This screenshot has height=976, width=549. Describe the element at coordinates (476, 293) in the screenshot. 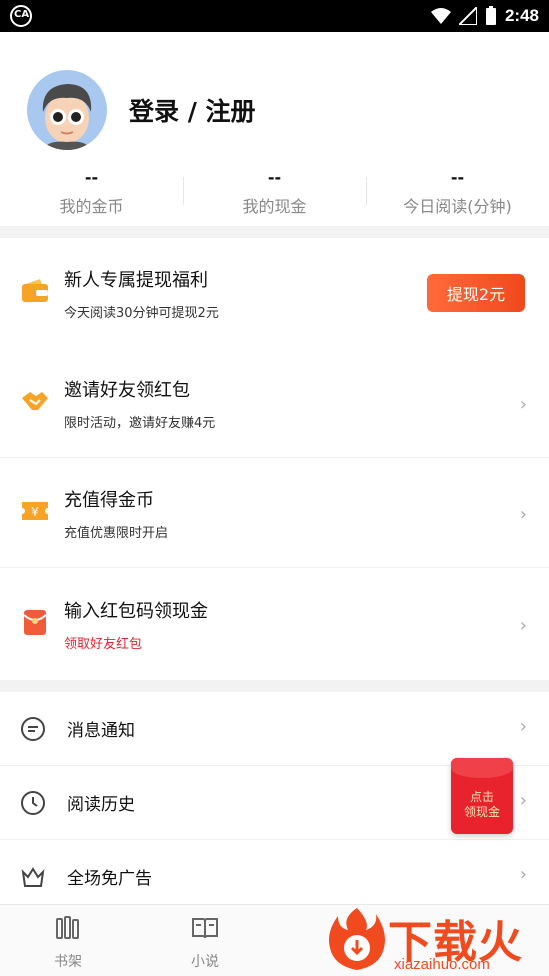

I see `withdraw-button: 提现2元` at that location.